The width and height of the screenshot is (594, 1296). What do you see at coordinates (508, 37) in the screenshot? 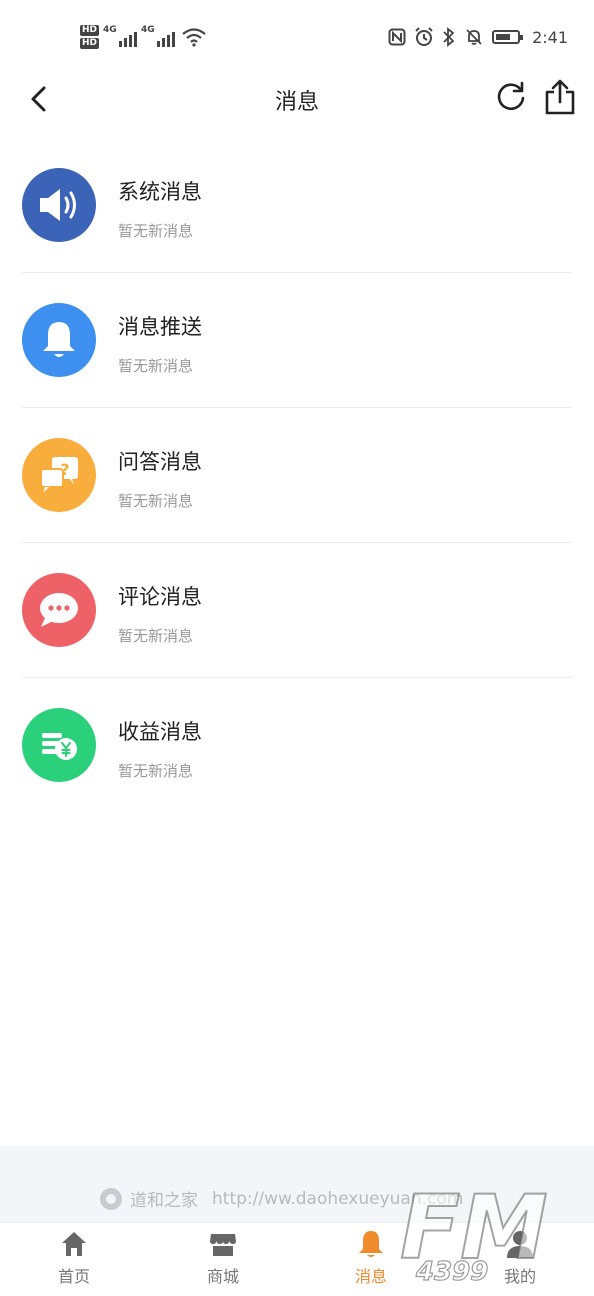
I see `battery-icon` at bounding box center [508, 37].